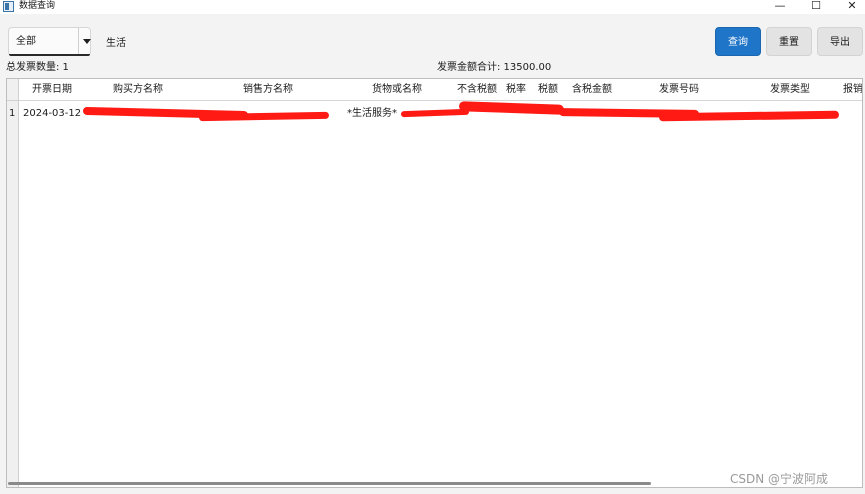 The image size is (865, 494). What do you see at coordinates (13, 294) in the screenshot?
I see `row-header-column: 1` at bounding box center [13, 294].